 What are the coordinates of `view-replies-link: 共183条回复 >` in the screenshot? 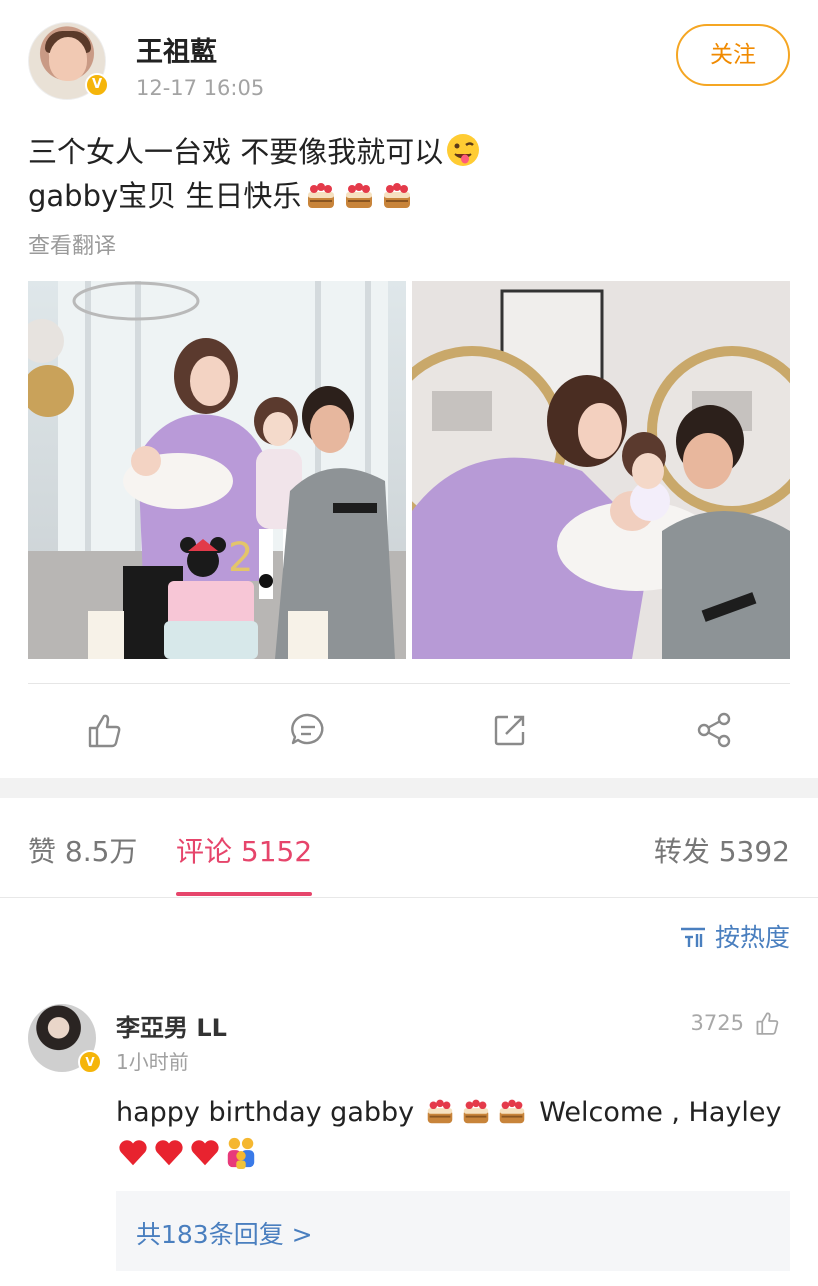 It's located at (224, 1233).